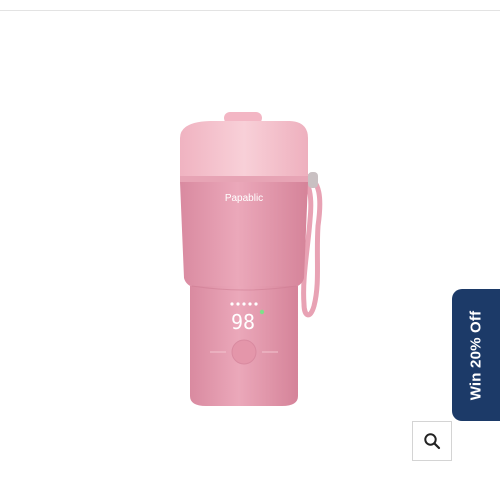 The height and width of the screenshot is (500, 500). I want to click on top-divider, so click(250, 10).